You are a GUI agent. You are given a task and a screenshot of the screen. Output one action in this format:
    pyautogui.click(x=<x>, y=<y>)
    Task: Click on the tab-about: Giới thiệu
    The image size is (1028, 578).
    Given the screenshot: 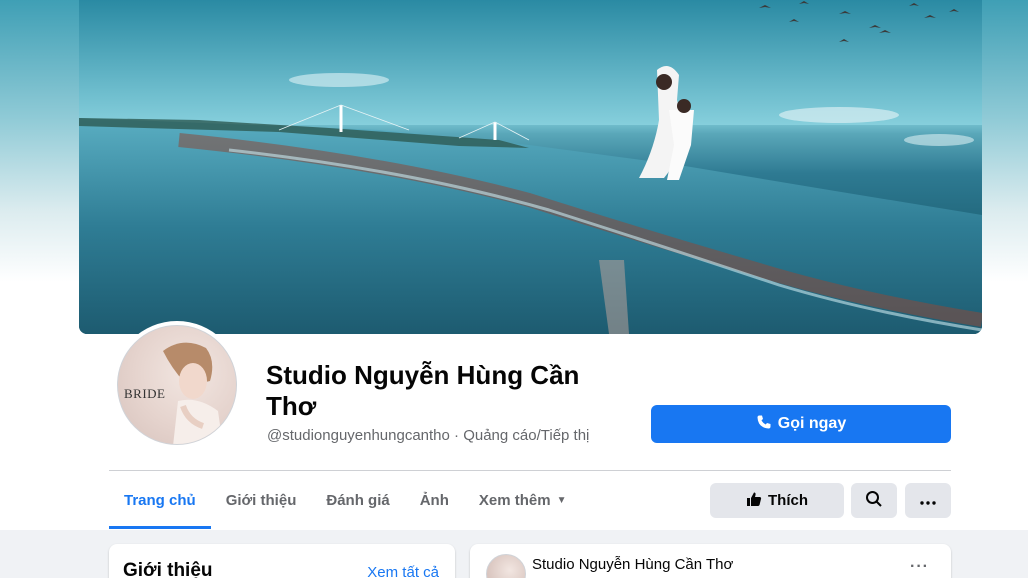 What is the action you would take?
    pyautogui.click(x=261, y=500)
    